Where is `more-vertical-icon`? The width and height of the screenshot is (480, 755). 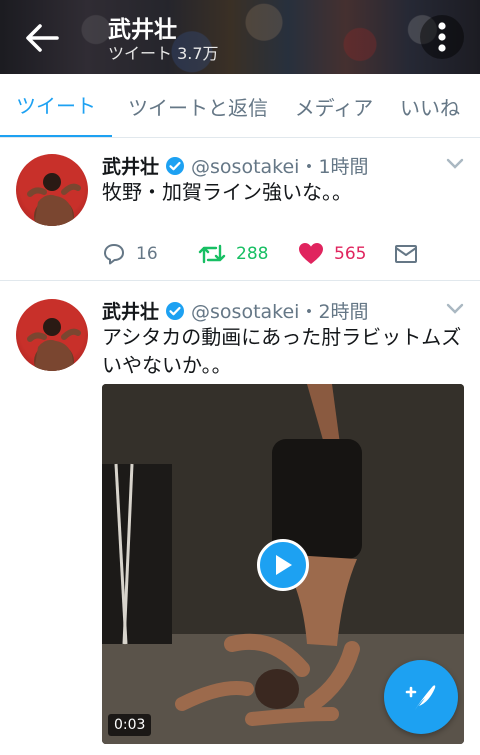 more-vertical-icon is located at coordinates (442, 37).